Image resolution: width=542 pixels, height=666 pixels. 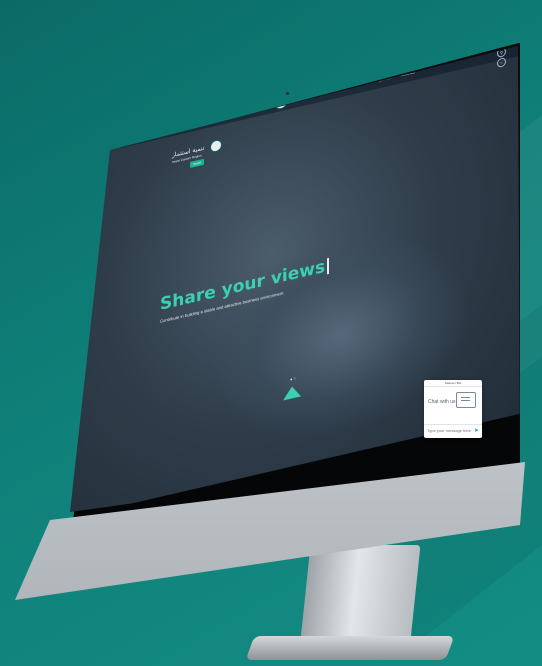 What do you see at coordinates (466, 400) in the screenshot?
I see `chat-bubble-icon` at bounding box center [466, 400].